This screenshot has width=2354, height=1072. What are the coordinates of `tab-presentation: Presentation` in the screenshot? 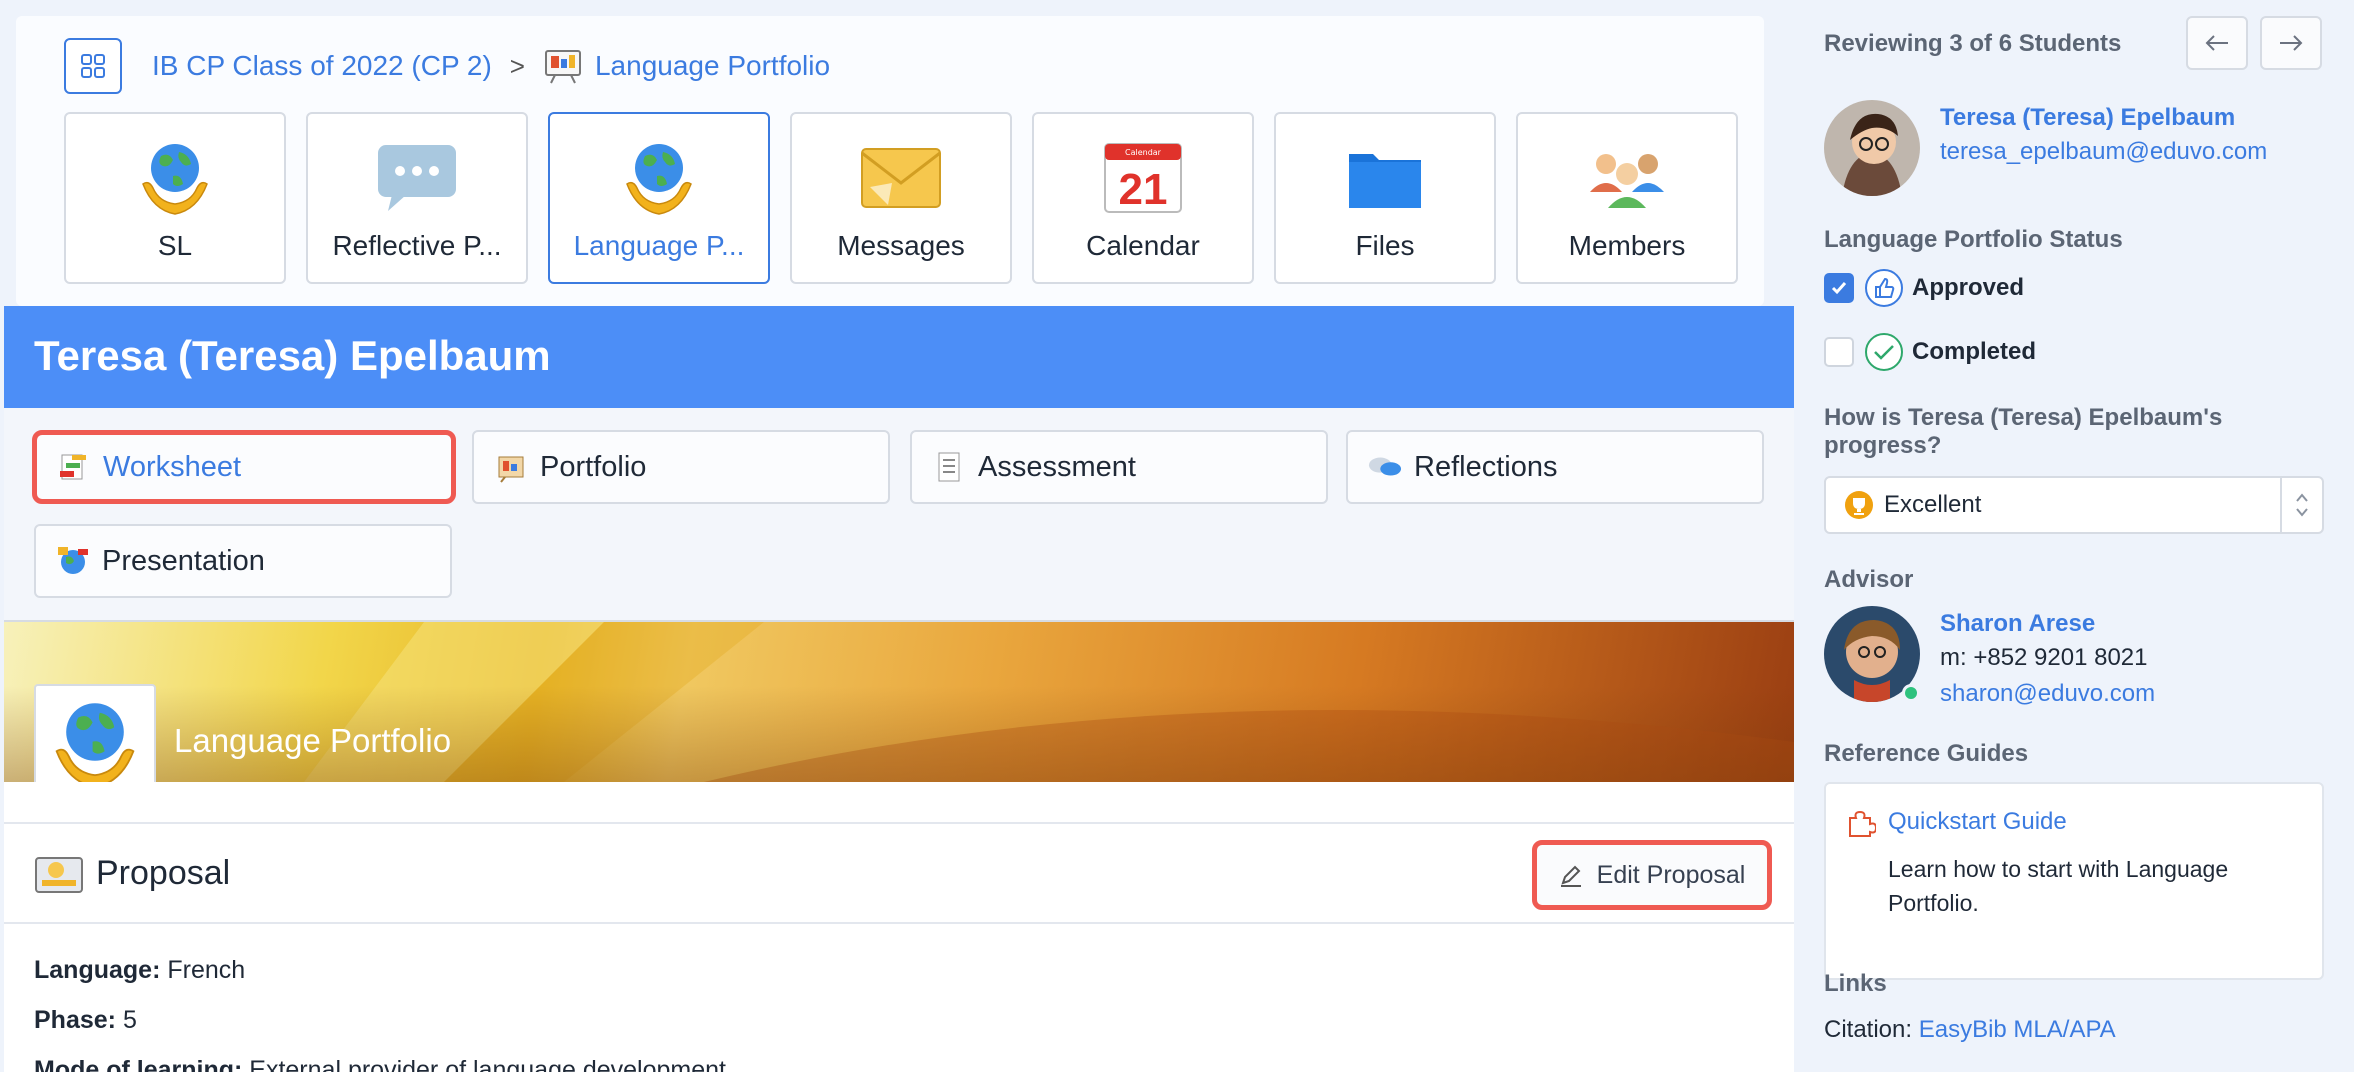 It's located at (243, 561).